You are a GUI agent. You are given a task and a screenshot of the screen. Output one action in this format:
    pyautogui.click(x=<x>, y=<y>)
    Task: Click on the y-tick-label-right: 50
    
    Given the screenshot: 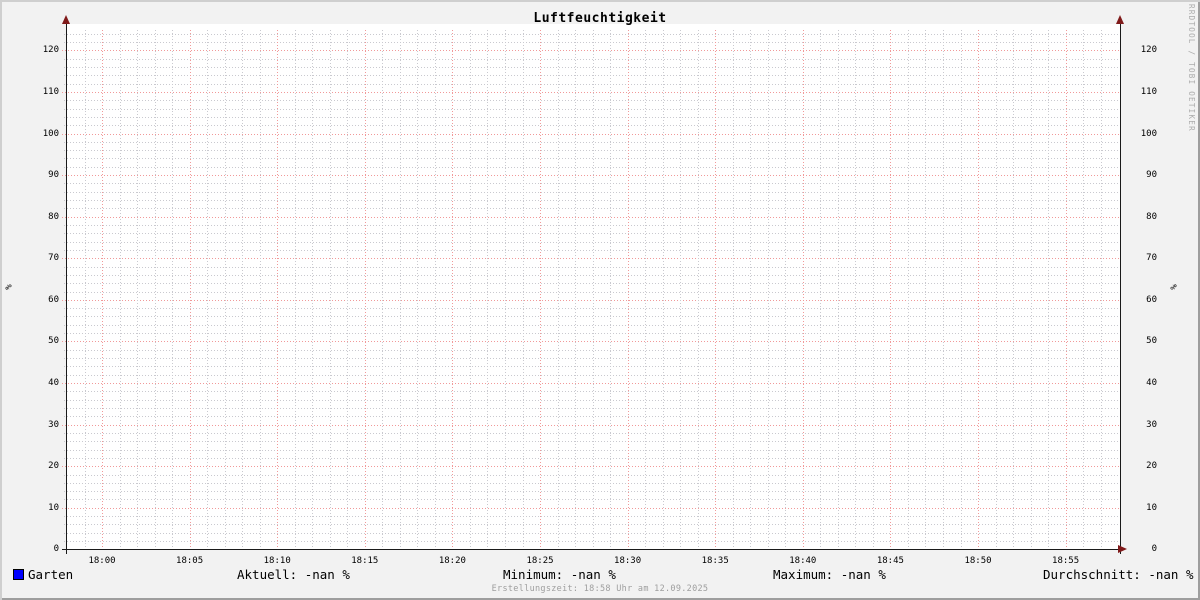 What is the action you would take?
    pyautogui.click(x=1151, y=341)
    